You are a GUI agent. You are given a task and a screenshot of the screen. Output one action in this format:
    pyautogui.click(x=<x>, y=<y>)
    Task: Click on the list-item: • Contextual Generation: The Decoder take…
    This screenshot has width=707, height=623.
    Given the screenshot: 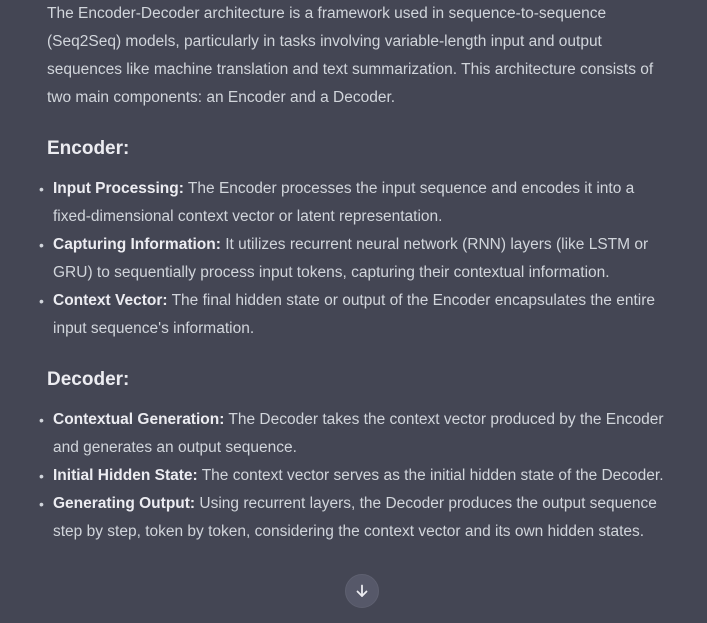 What is the action you would take?
    pyautogui.click(x=353, y=434)
    